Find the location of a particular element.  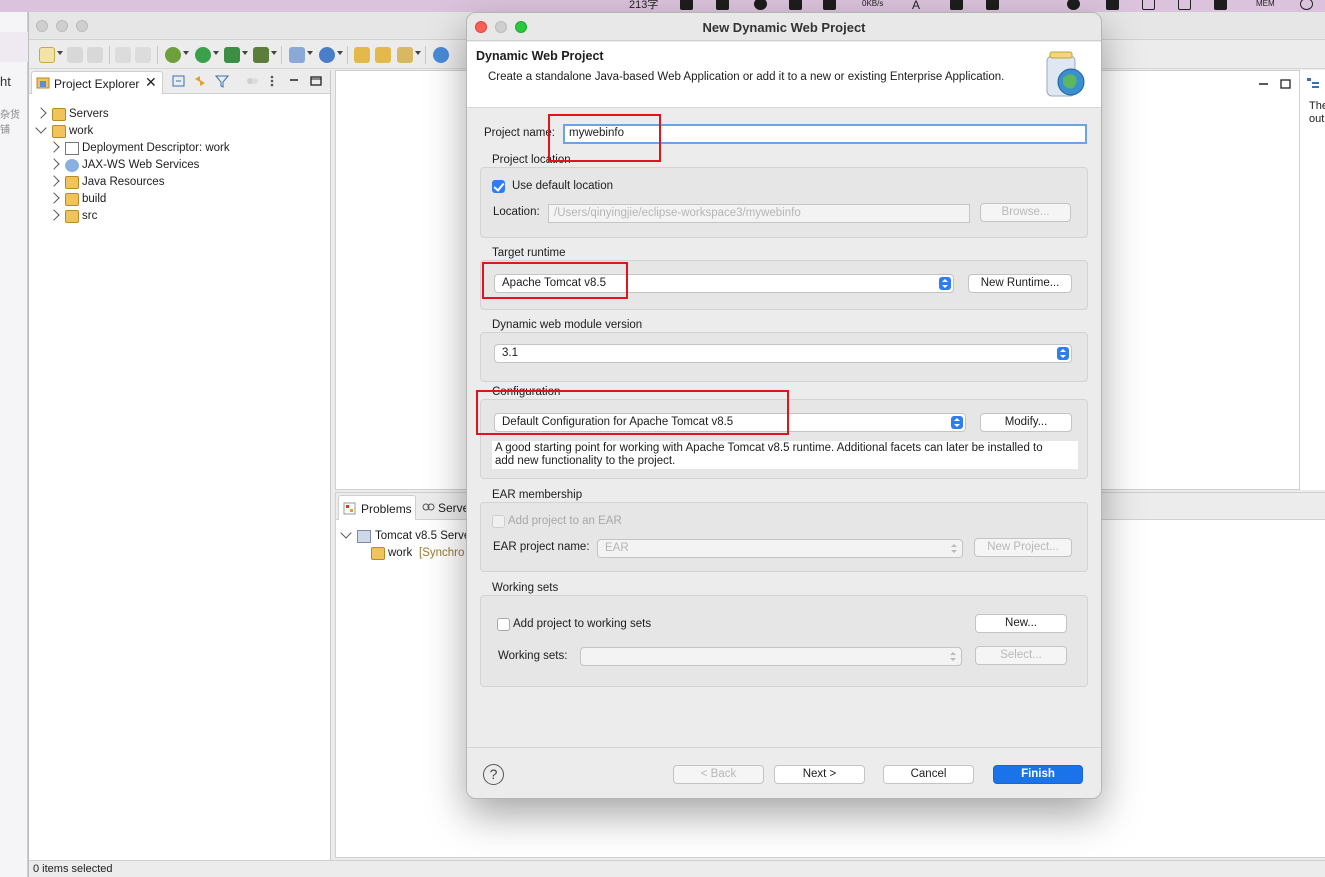

menubar-hat-icon is located at coordinates (1073, 5).